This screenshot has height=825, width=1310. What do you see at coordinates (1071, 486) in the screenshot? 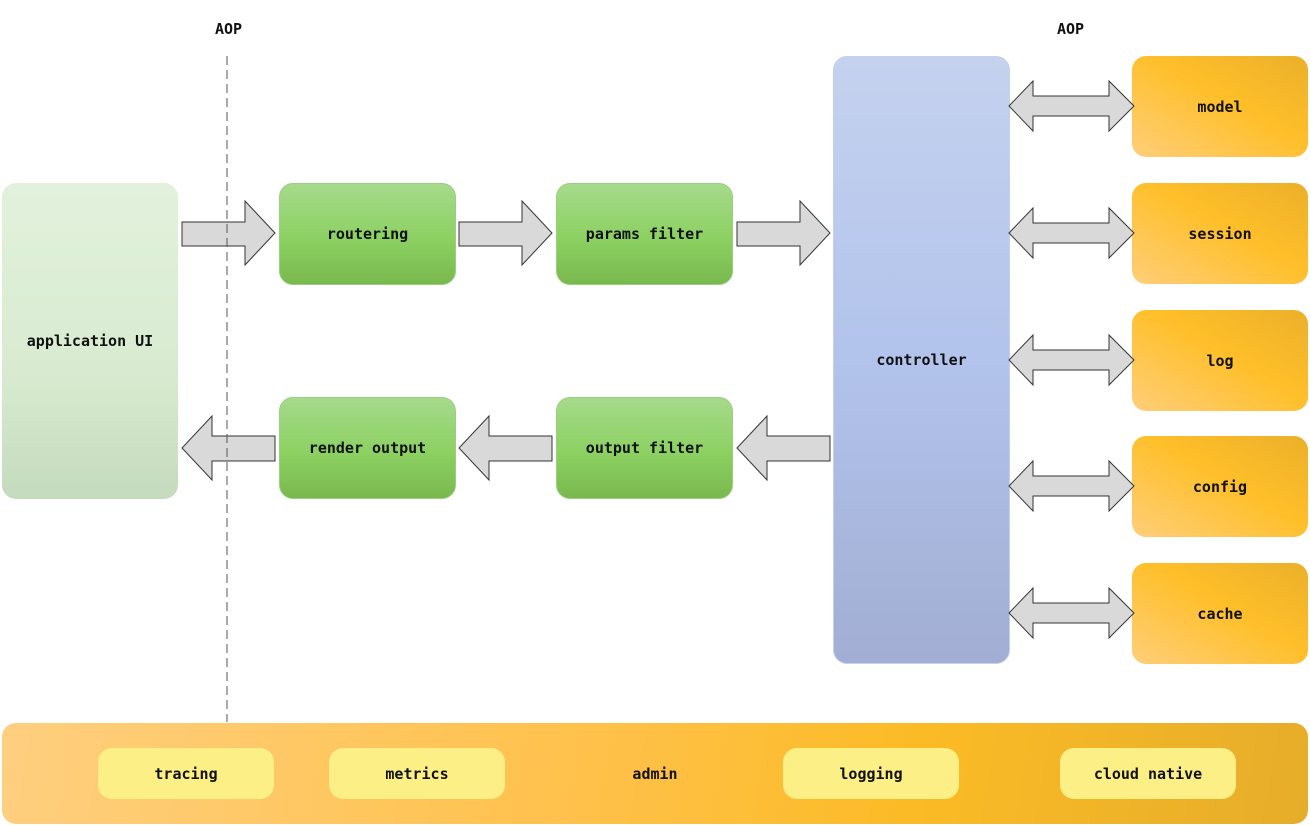
I see `bidir-arrow-controller-config` at bounding box center [1071, 486].